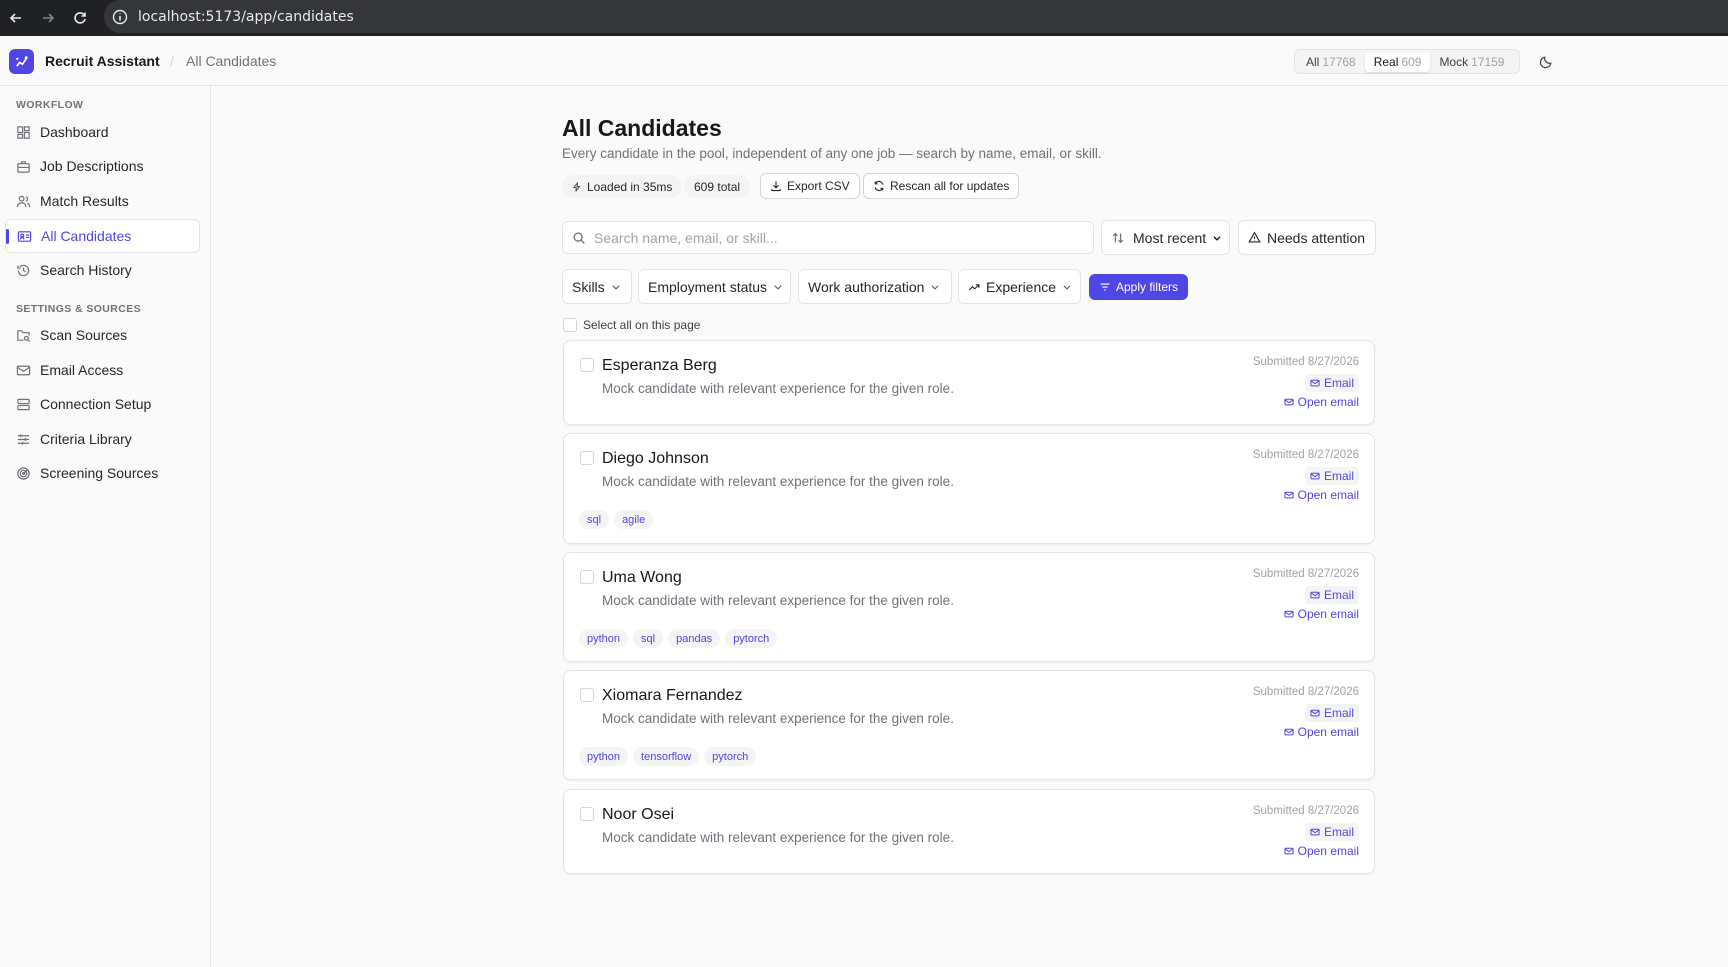  What do you see at coordinates (1105, 287) in the screenshot?
I see `filter-icon` at bounding box center [1105, 287].